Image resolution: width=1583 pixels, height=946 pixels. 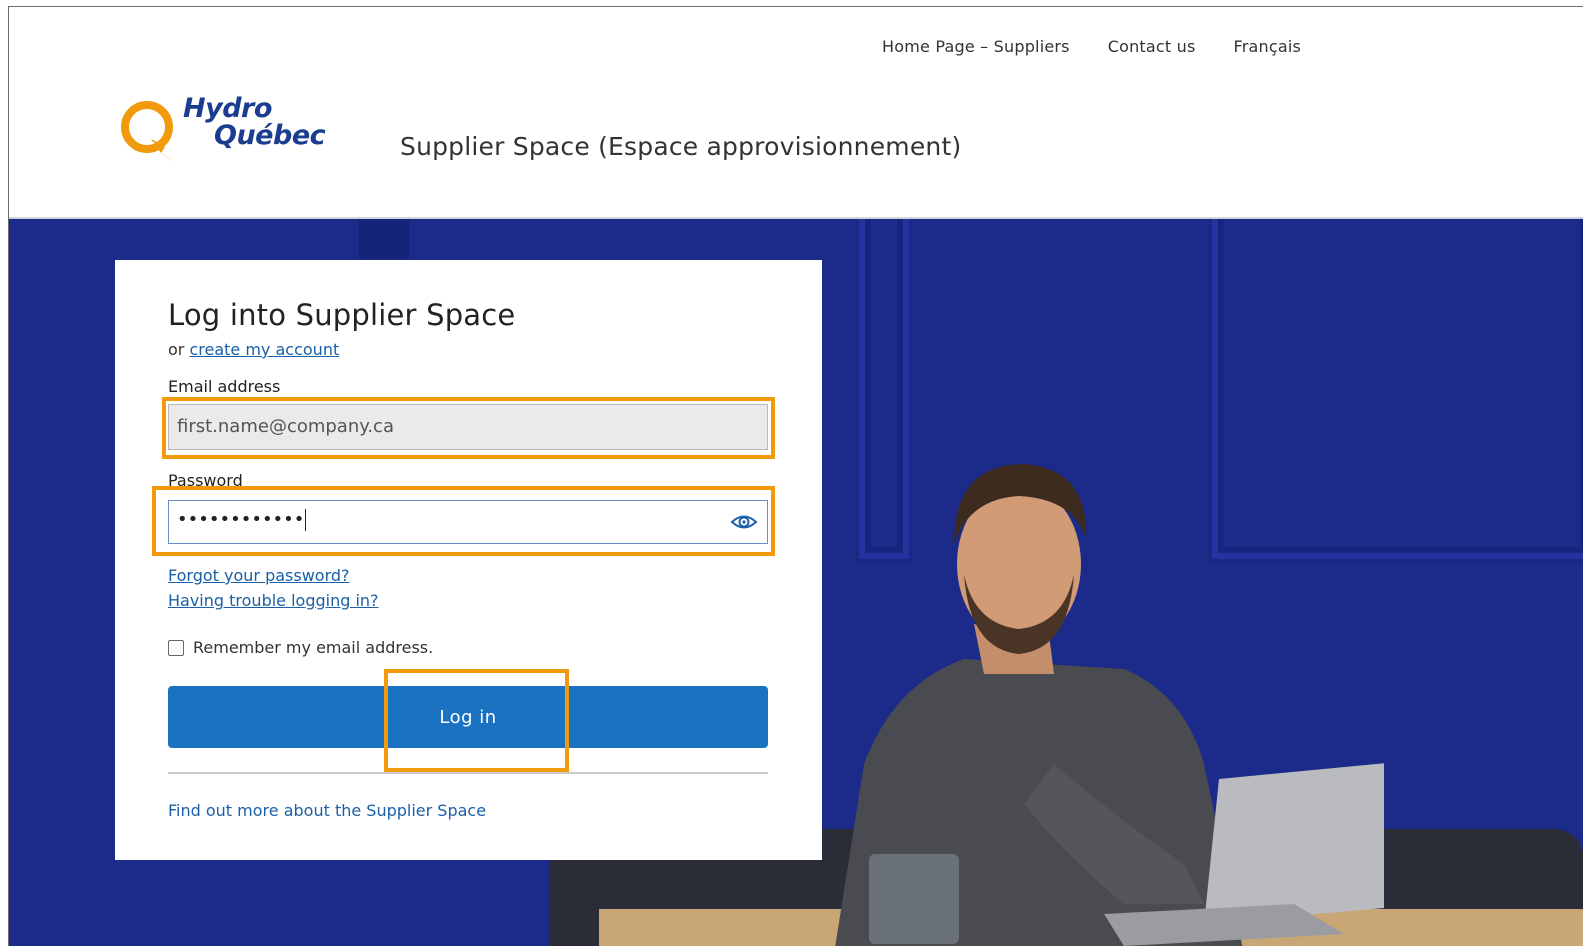 I want to click on password-label: Password, so click(x=205, y=480).